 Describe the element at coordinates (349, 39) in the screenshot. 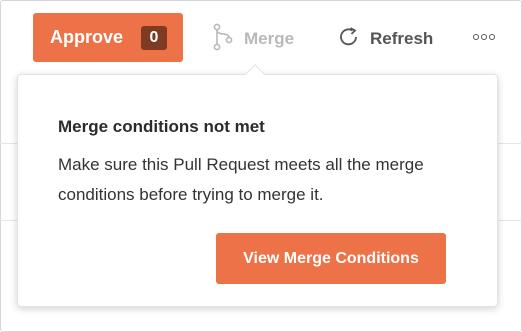

I see `refresh-icon` at that location.